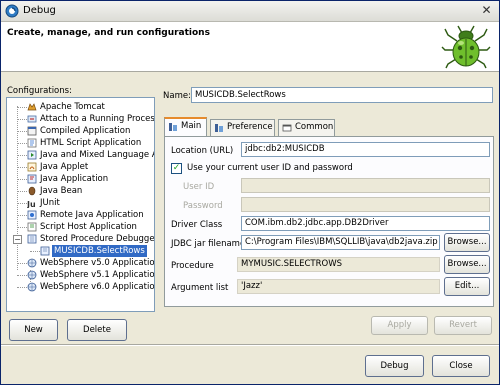 This screenshot has width=500, height=385. What do you see at coordinates (97, 330) in the screenshot?
I see `delete-button: Delete` at bounding box center [97, 330].